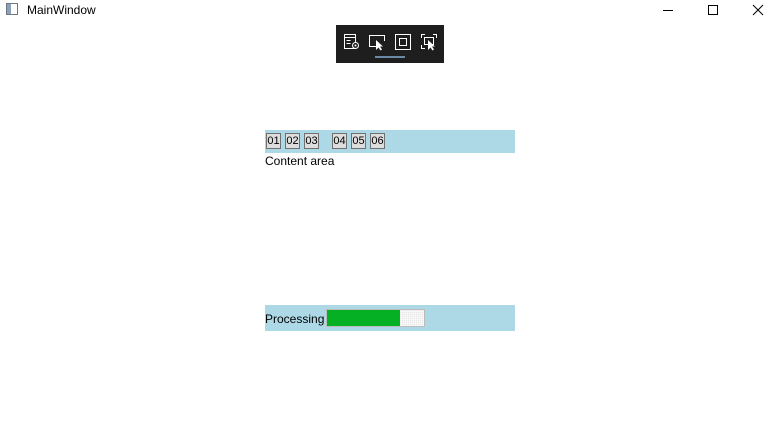 The image size is (779, 432). Describe the element at coordinates (390, 44) in the screenshot. I see `debug-toolbar` at that location.